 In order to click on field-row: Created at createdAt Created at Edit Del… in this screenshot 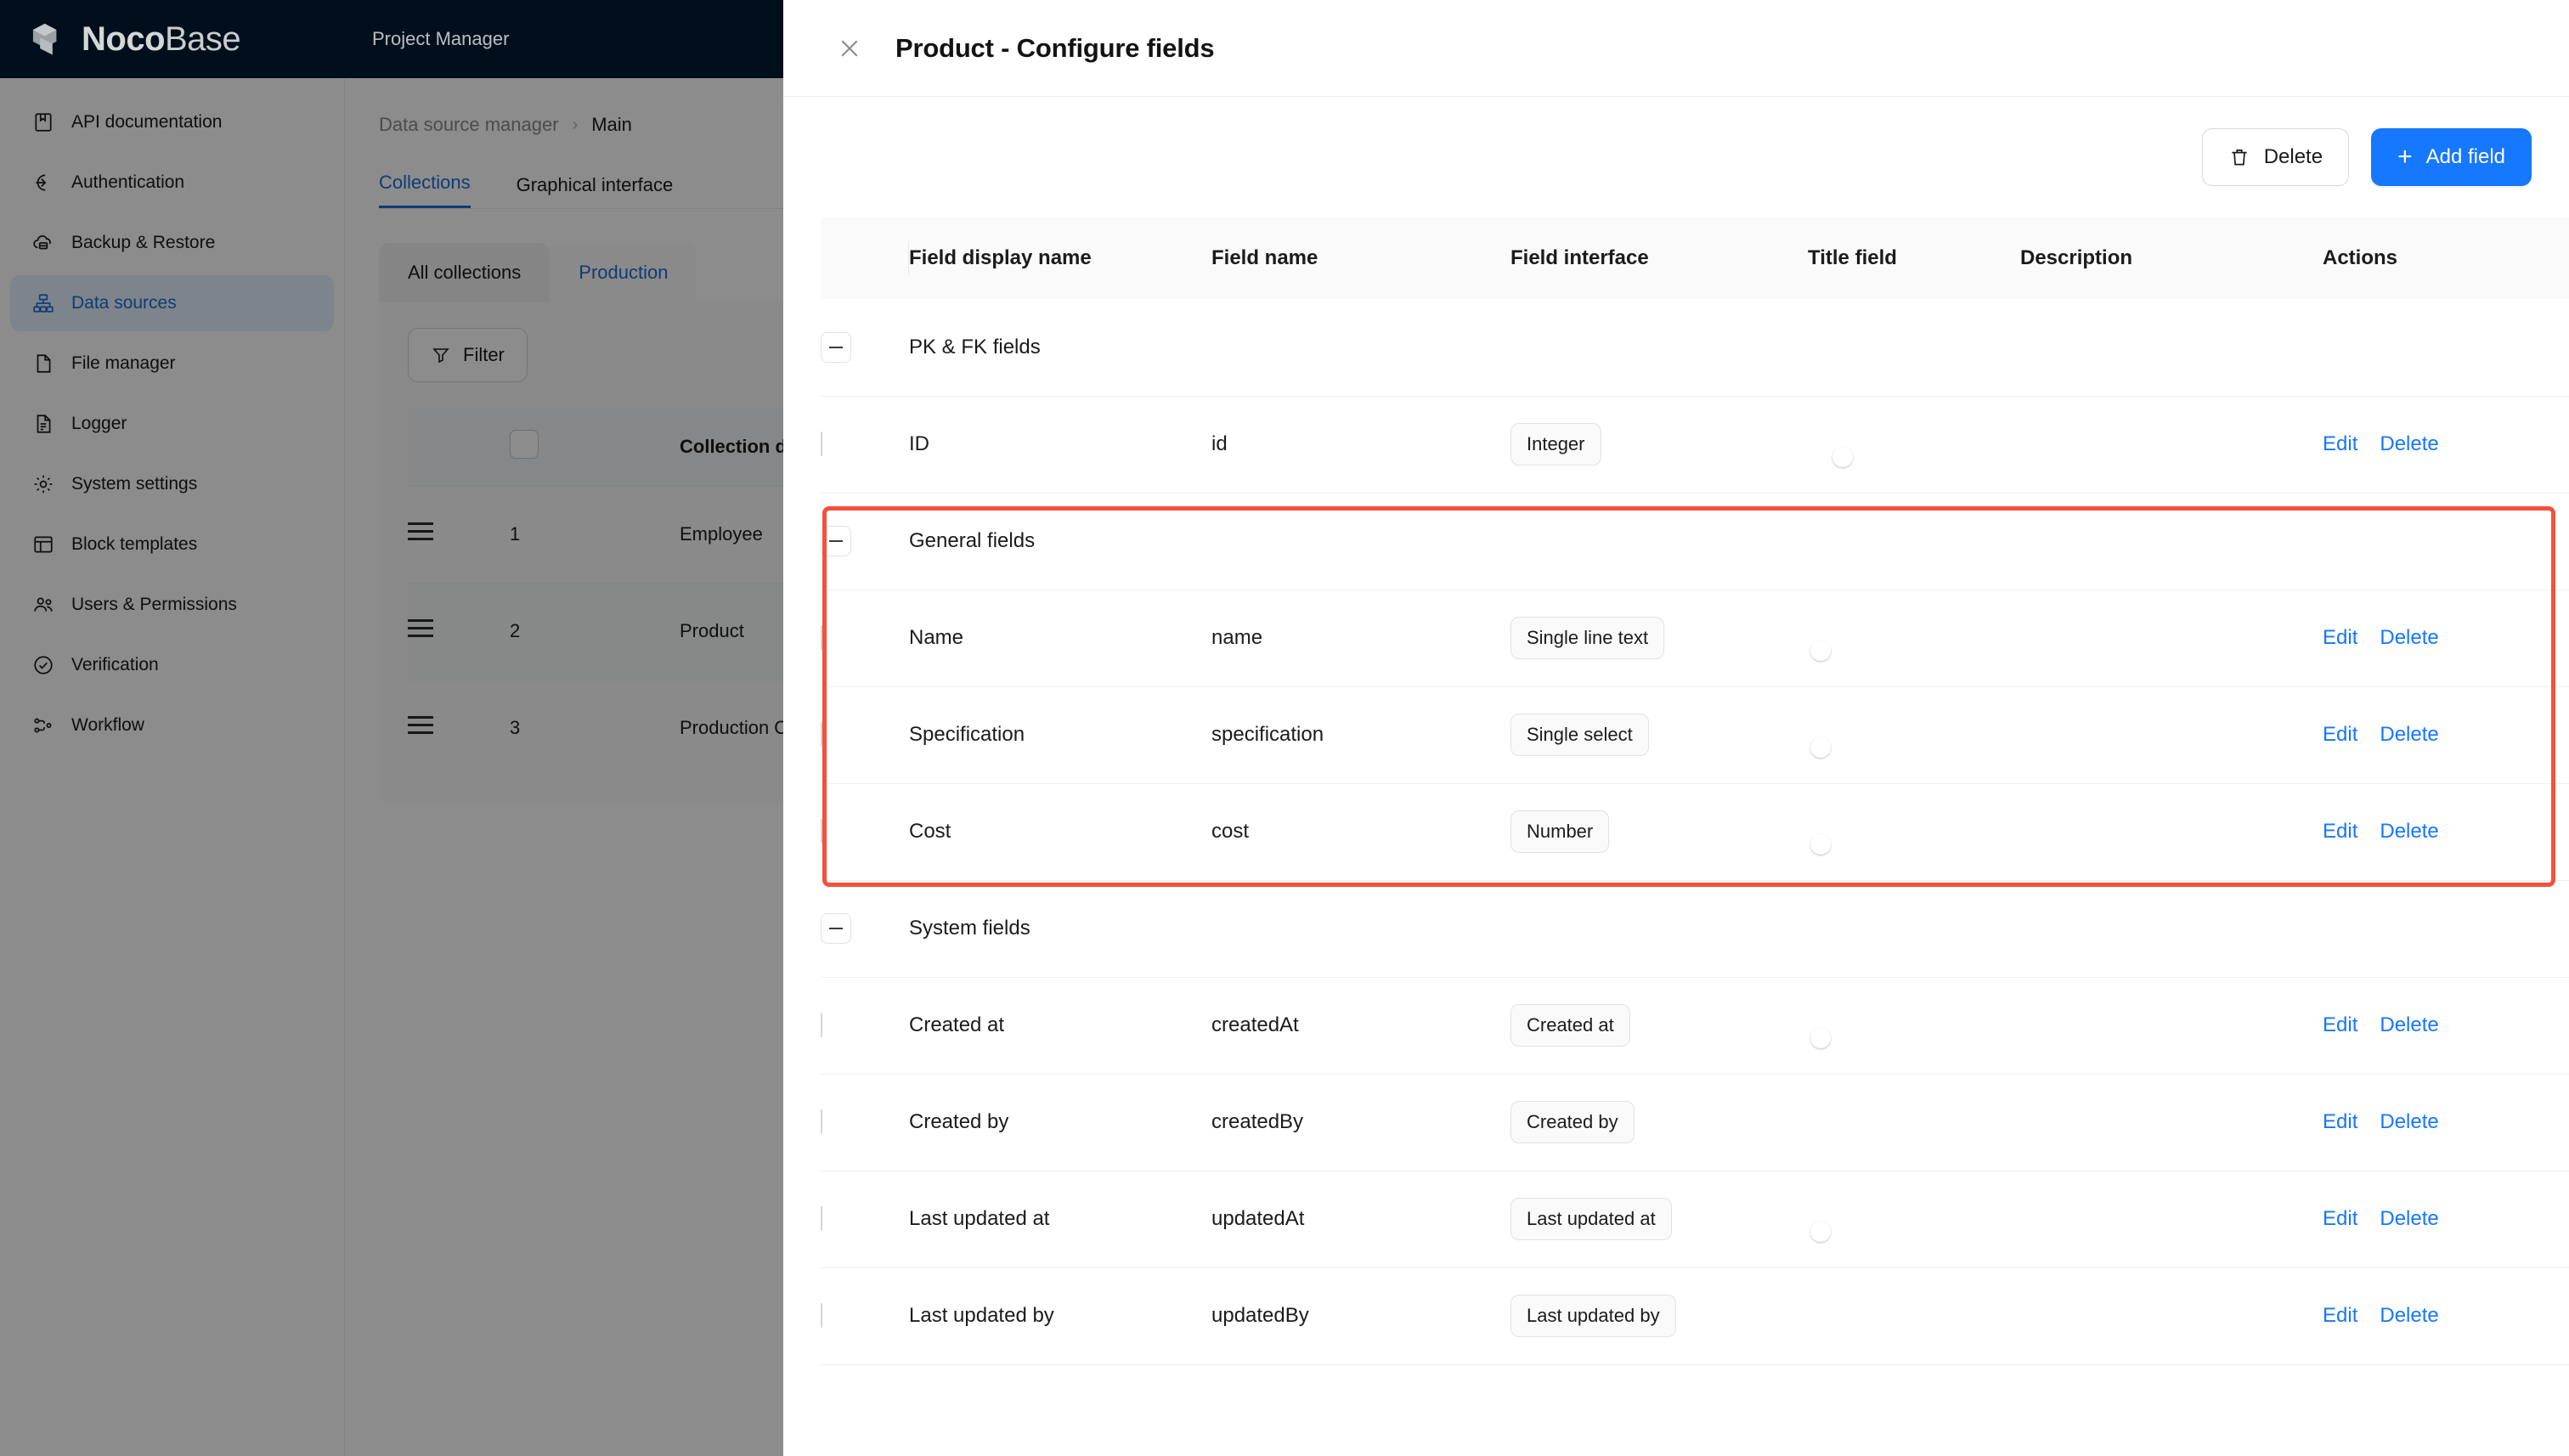, I will do `click(1695, 1026)`.